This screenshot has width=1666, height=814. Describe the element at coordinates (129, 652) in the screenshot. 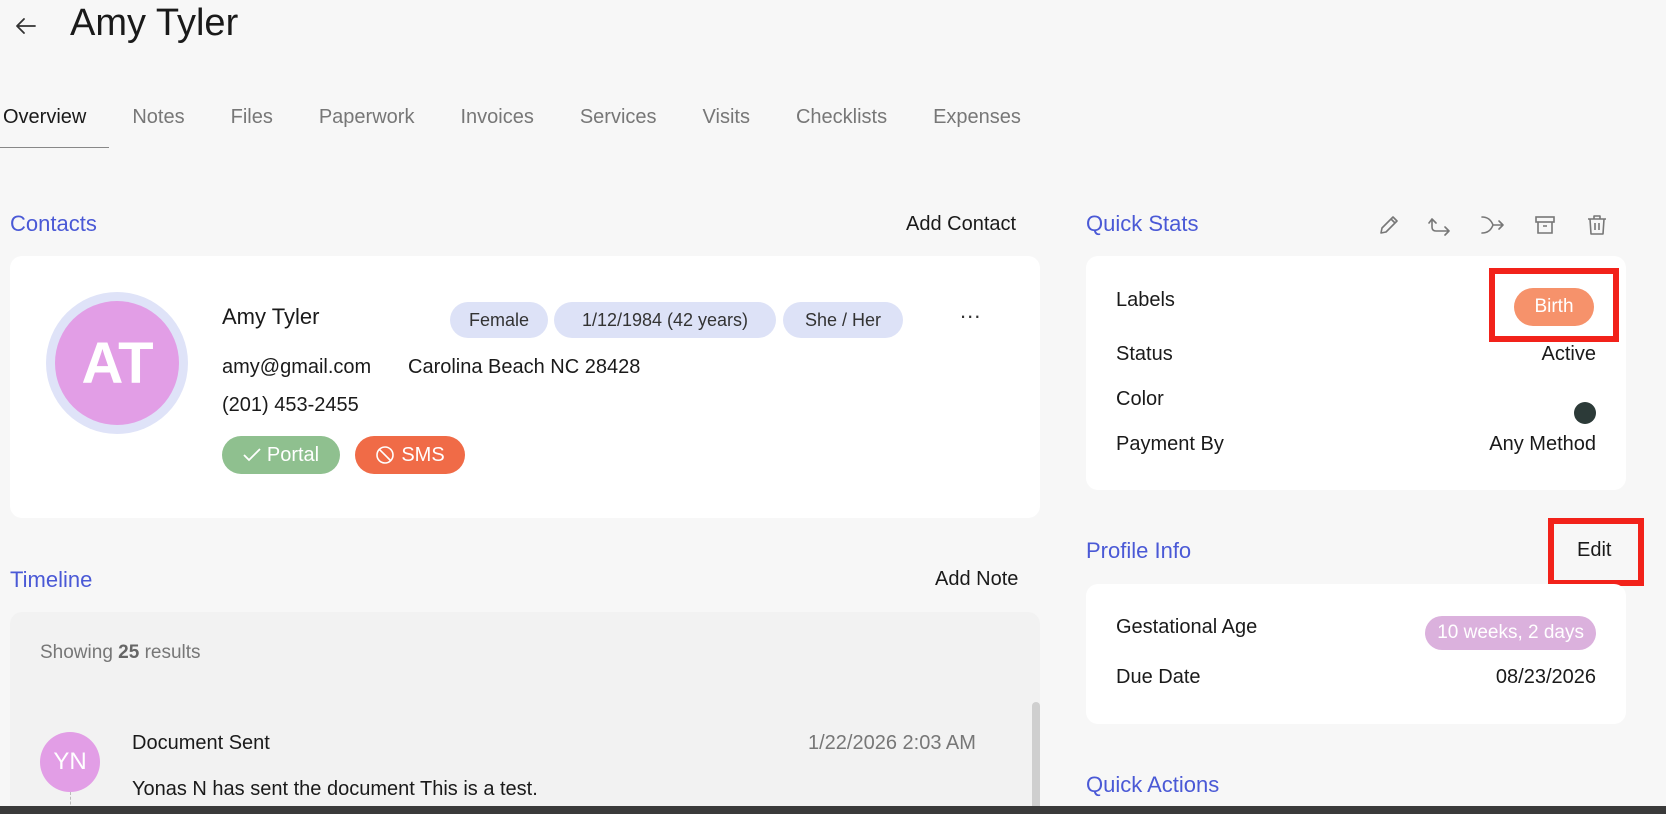

I see `results-number: 25` at that location.